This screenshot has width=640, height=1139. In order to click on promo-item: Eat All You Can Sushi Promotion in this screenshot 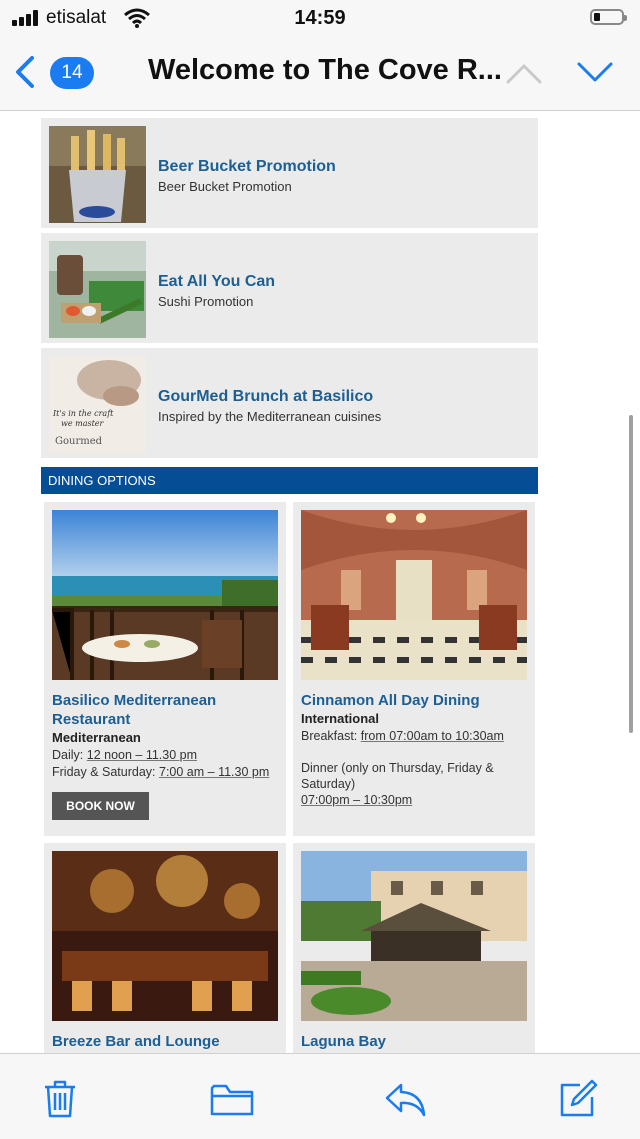, I will do `click(289, 288)`.